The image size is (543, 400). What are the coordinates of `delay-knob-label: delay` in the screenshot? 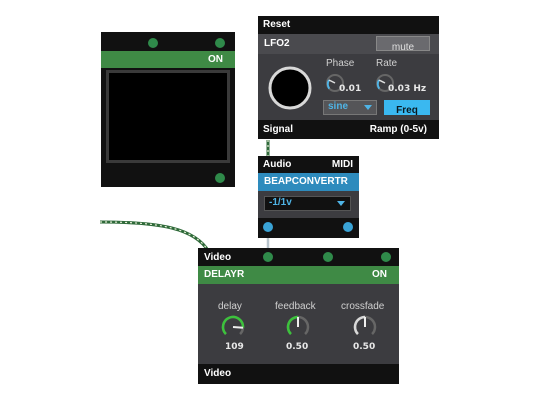 It's located at (230, 306).